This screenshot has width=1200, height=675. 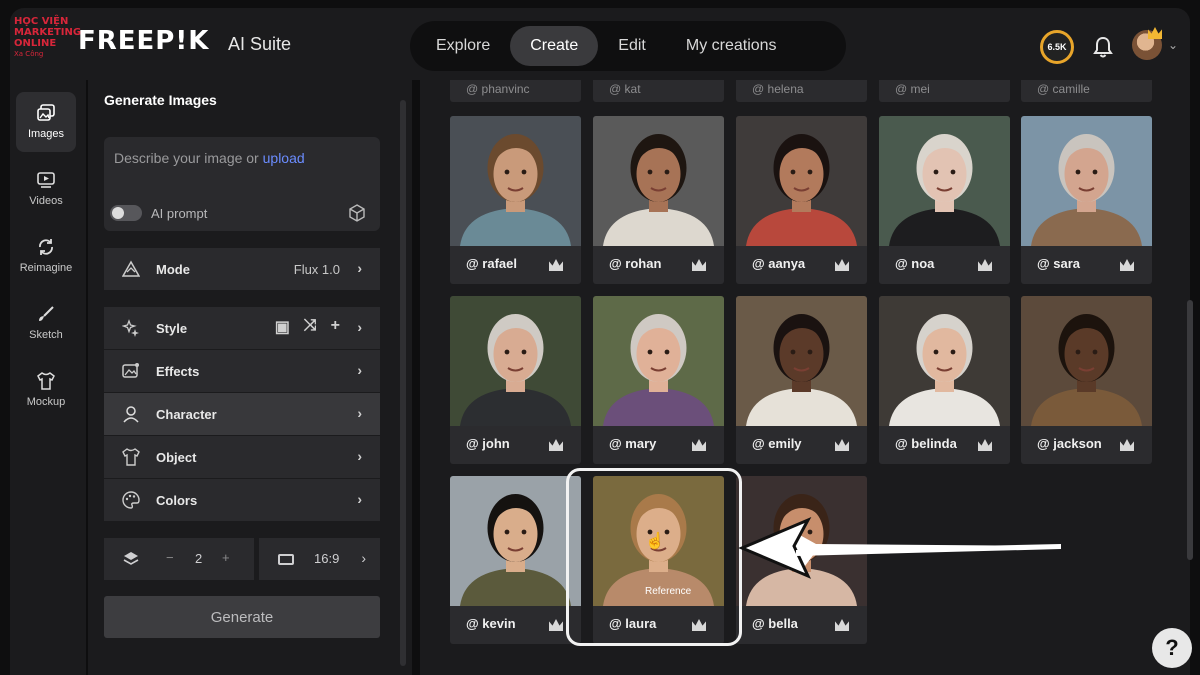 I want to click on character-card: @ rohan, so click(x=658, y=200).